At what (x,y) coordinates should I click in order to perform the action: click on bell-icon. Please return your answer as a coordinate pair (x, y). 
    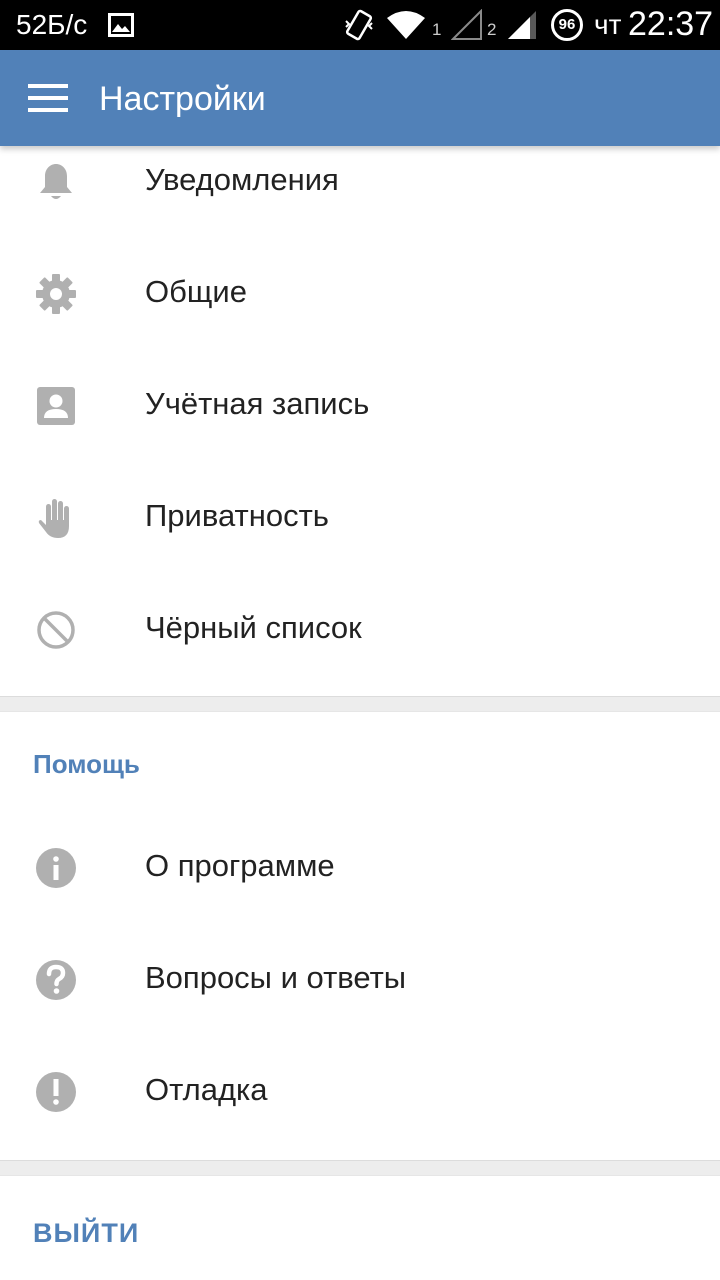
    Looking at the image, I should click on (56, 181).